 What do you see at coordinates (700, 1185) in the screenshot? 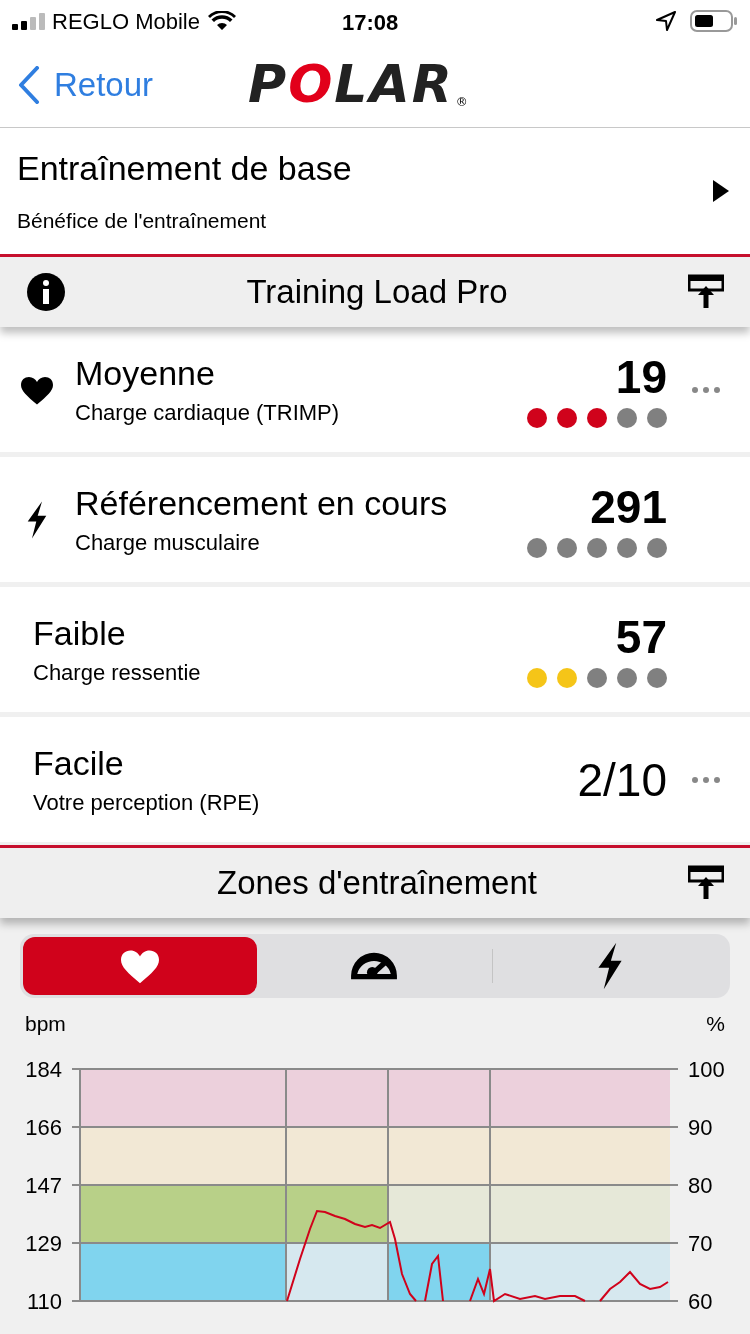
I see `axis-tick-label: 80` at bounding box center [700, 1185].